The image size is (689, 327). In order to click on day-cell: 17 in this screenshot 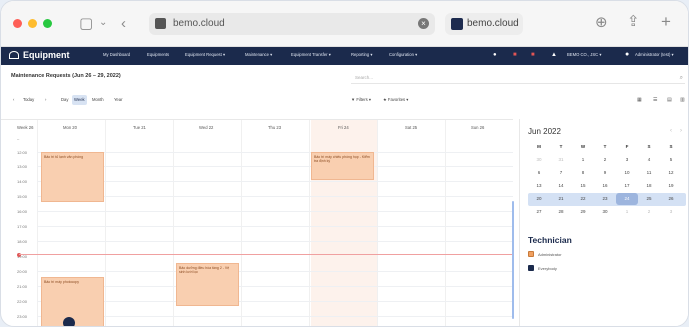, I will do `click(627, 186)`.